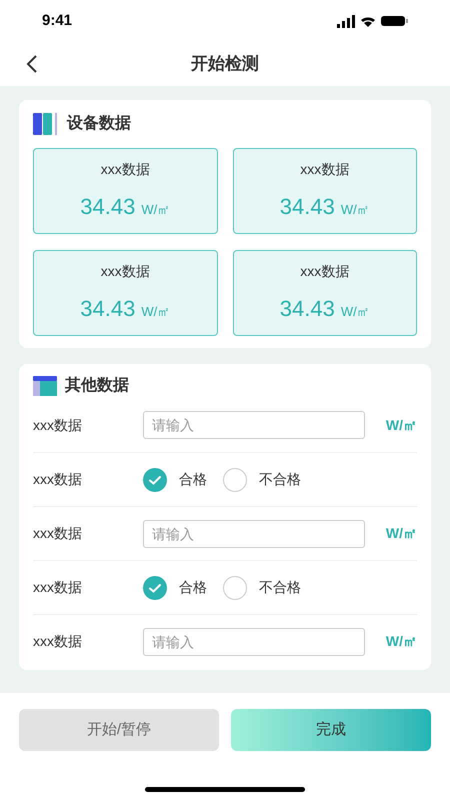  I want to click on finish-button: 完成, so click(331, 730).